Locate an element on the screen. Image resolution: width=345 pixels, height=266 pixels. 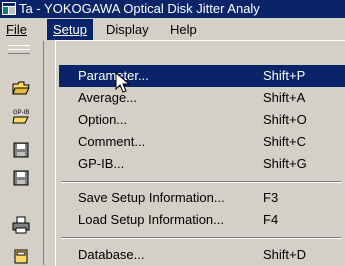
database-icon is located at coordinates (21, 256).